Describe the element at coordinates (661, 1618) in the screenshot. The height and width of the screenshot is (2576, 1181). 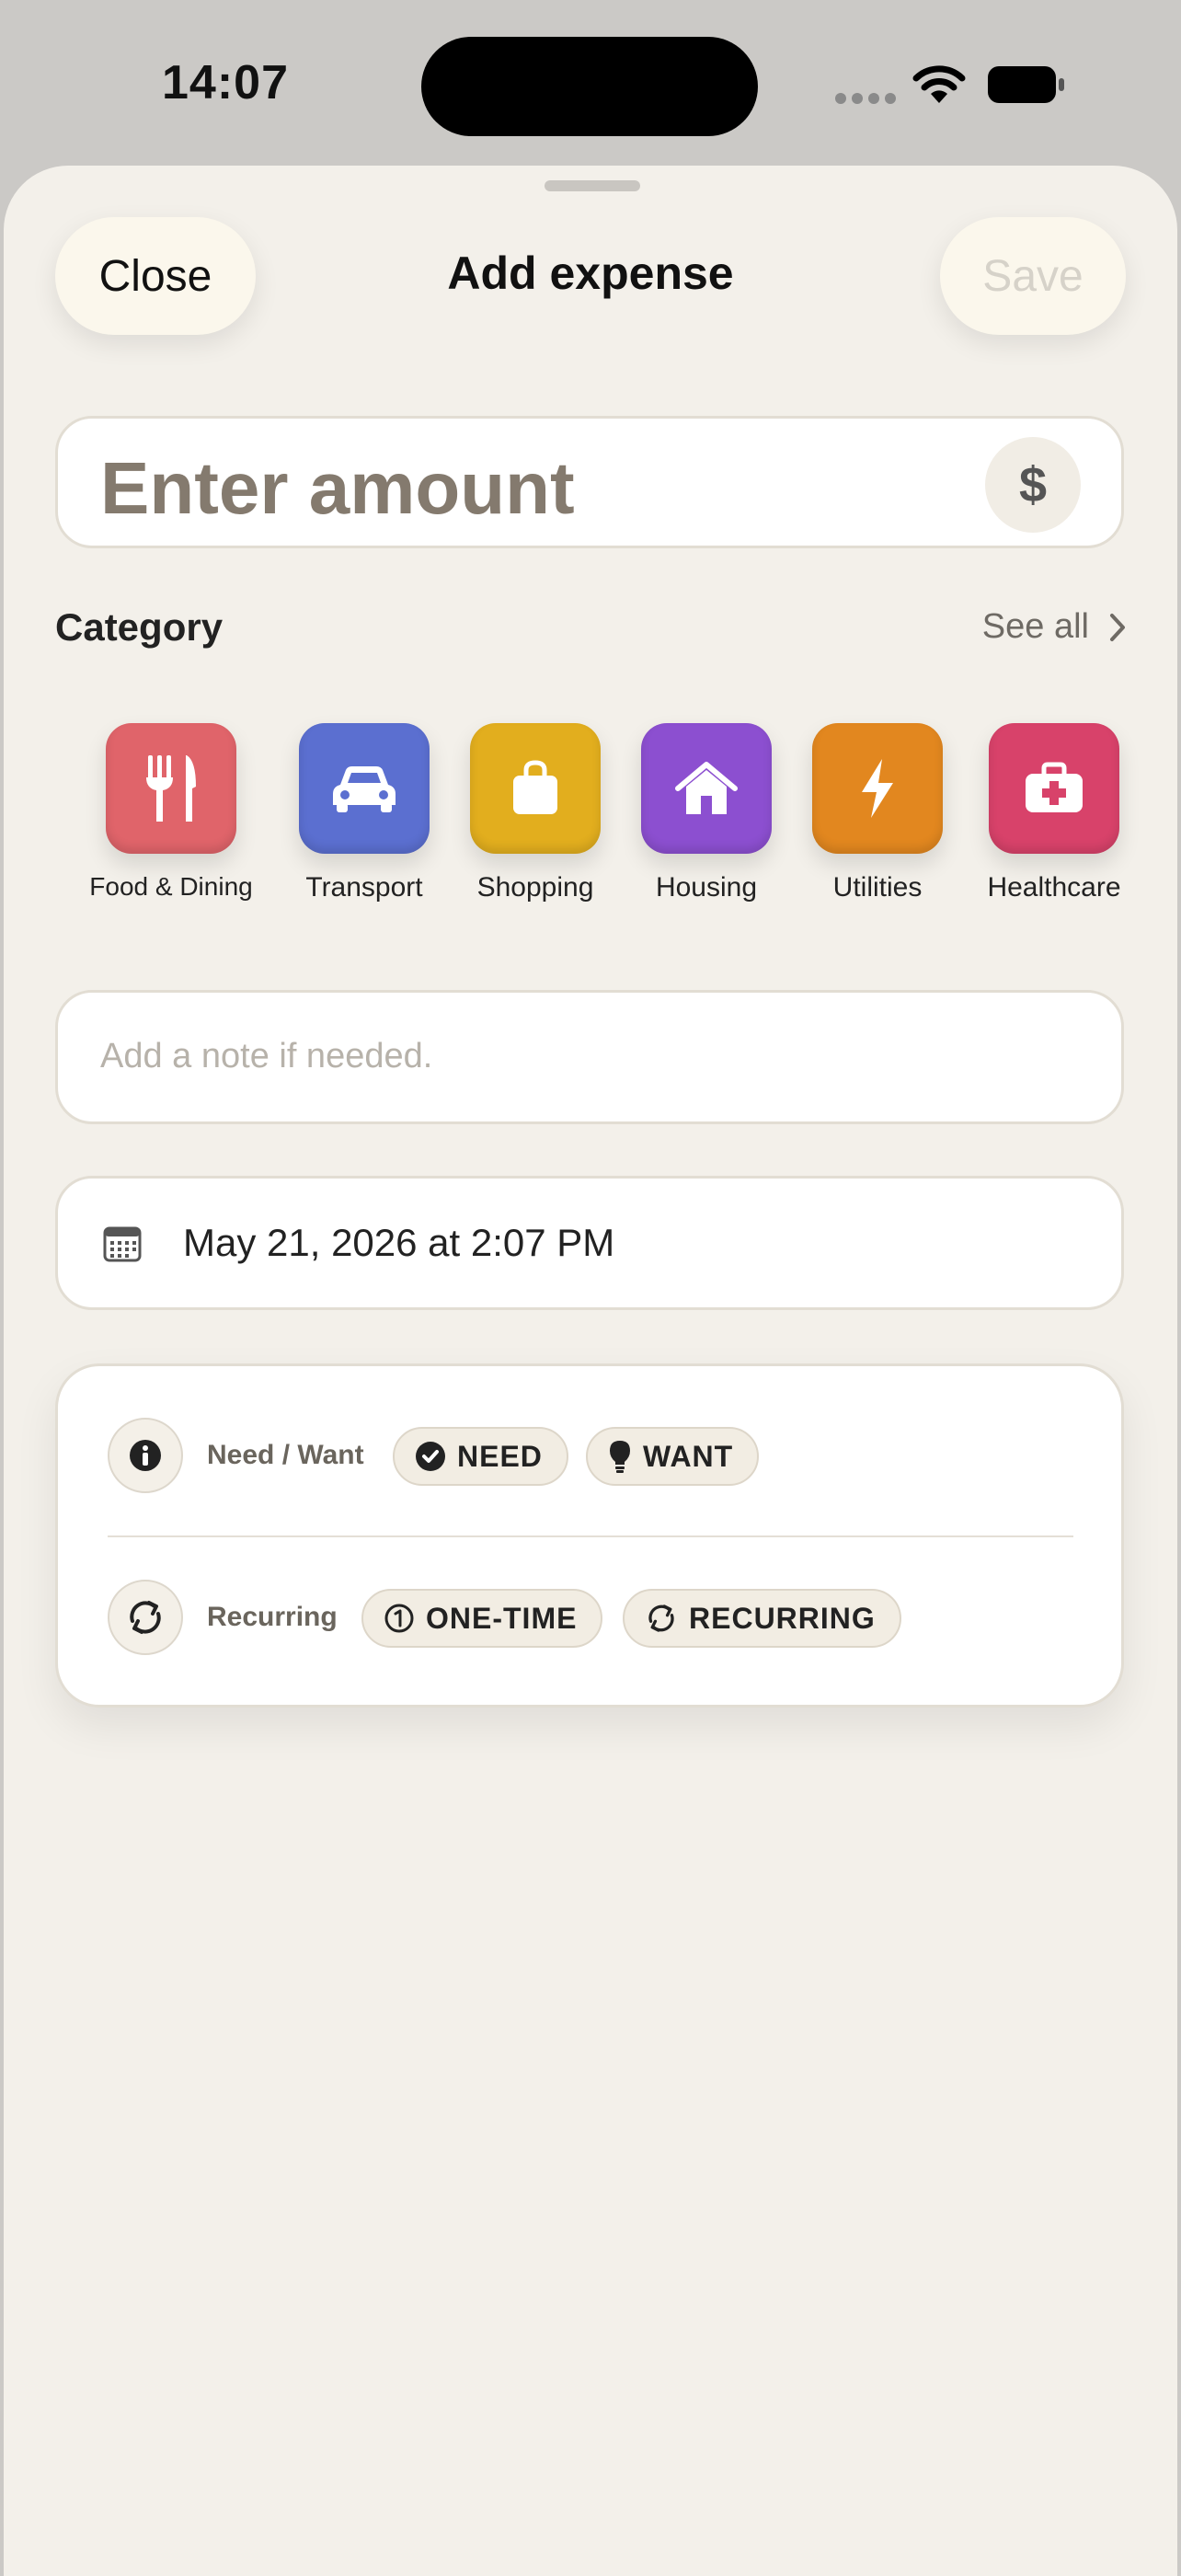
I see `repeat-small-icon` at that location.